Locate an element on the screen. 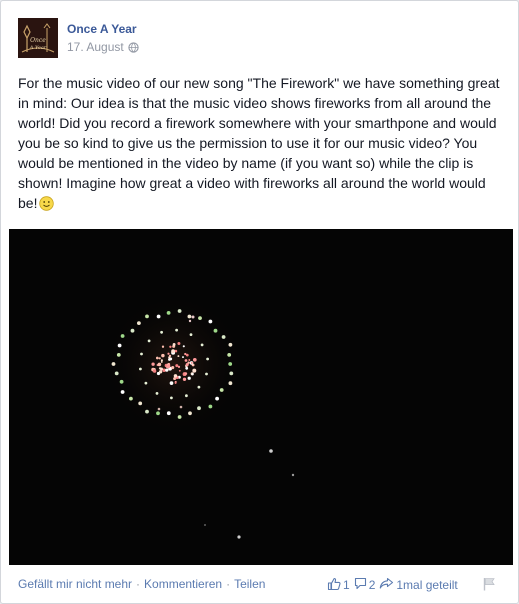 This screenshot has height=604, width=519. like-count: 1 is located at coordinates (346, 585).